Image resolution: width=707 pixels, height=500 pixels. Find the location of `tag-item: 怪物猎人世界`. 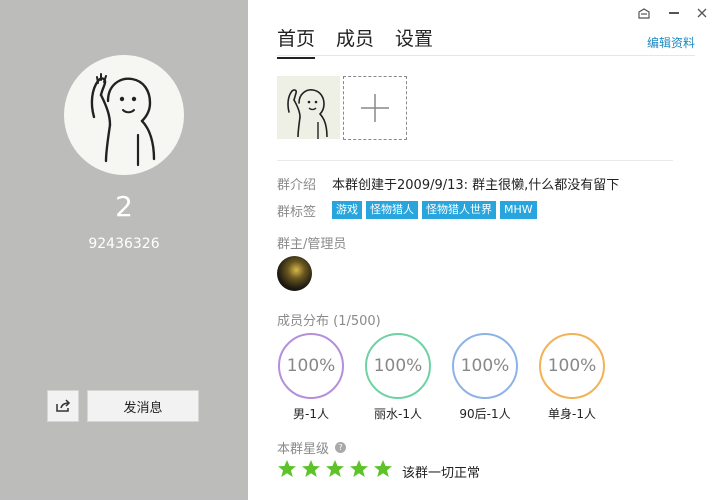

tag-item: 怪物猎人世界 is located at coordinates (459, 210).